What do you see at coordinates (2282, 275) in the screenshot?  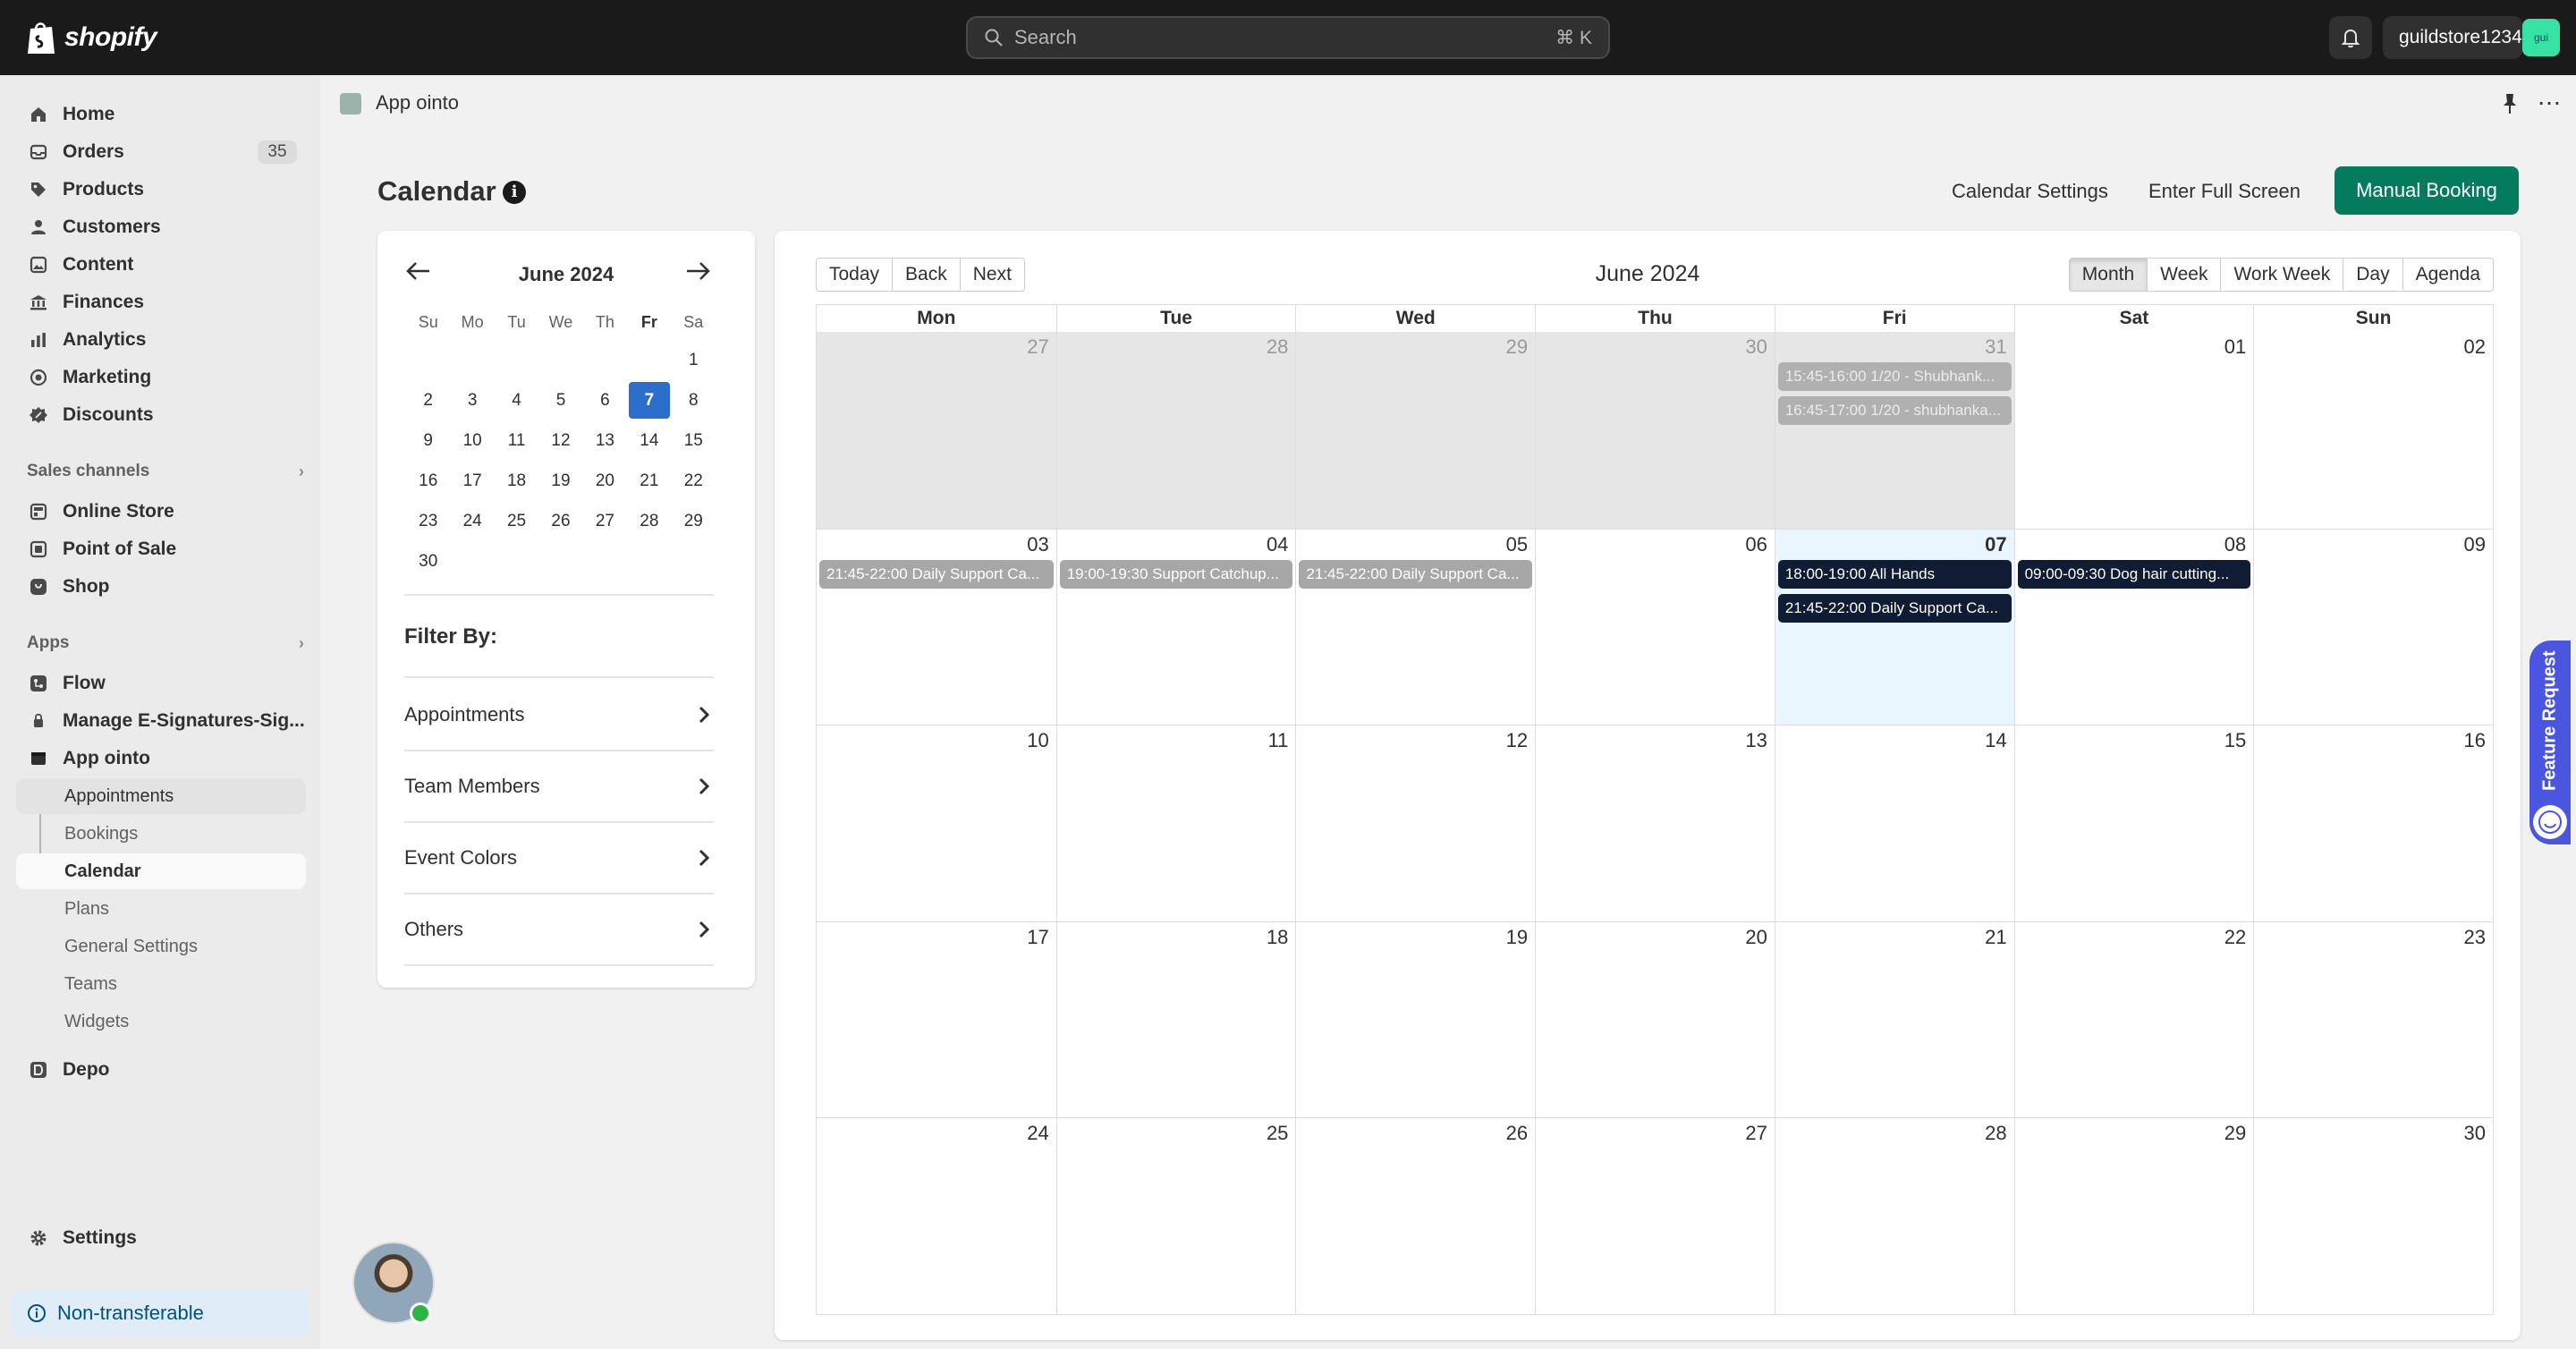 I see `view-work-week-button: Work Week` at bounding box center [2282, 275].